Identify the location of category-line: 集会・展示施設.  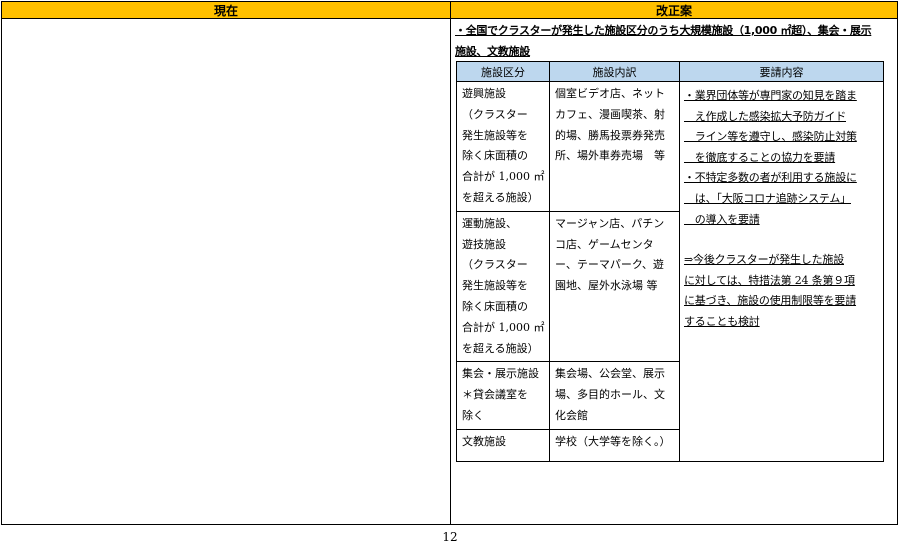
(500, 374).